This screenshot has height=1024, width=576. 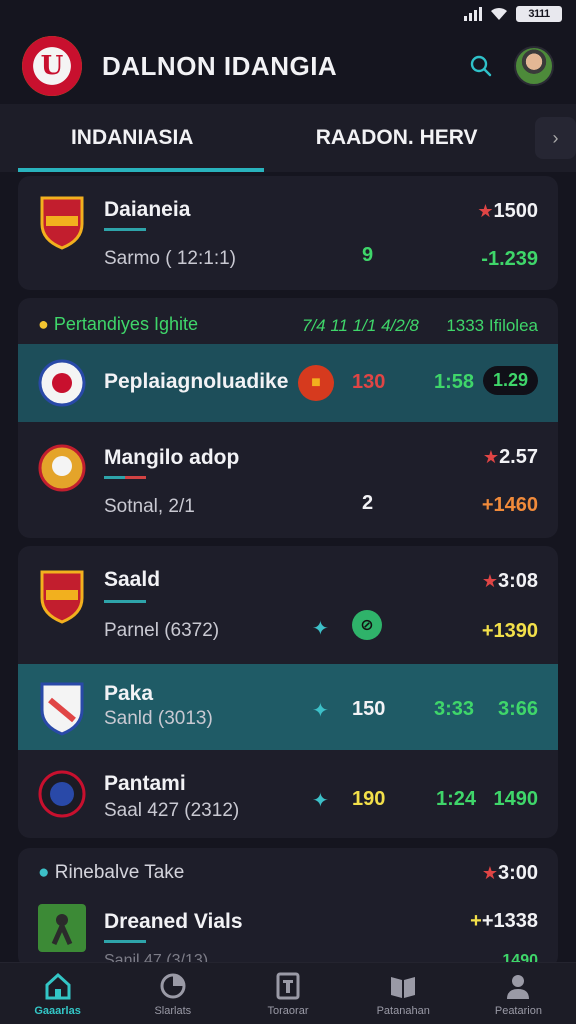 What do you see at coordinates (172, 810) in the screenshot?
I see `team-subtitle: Saal 427 (2312)` at bounding box center [172, 810].